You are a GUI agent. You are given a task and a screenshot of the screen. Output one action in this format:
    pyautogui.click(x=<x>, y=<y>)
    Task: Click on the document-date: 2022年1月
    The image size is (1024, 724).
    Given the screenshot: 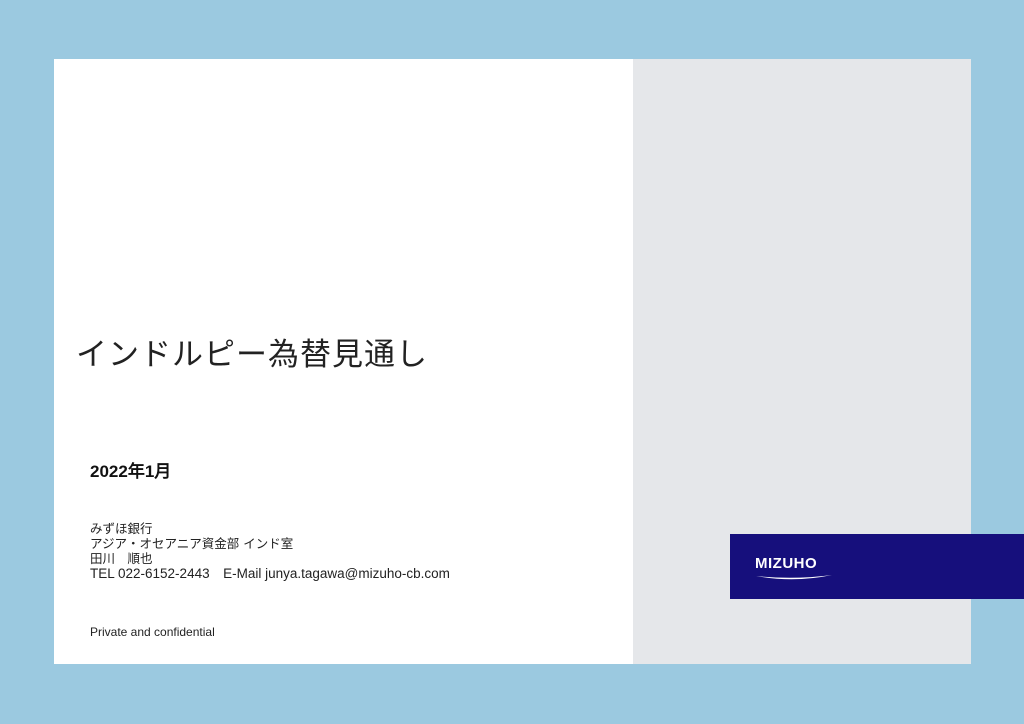 What is the action you would take?
    pyautogui.click(x=131, y=471)
    